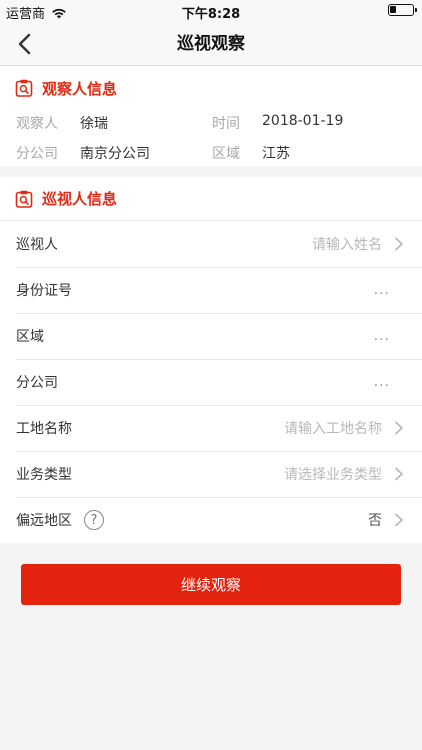  Describe the element at coordinates (211, 244) in the screenshot. I see `patrol-person-row: 巡视人 请输入姓名` at that location.